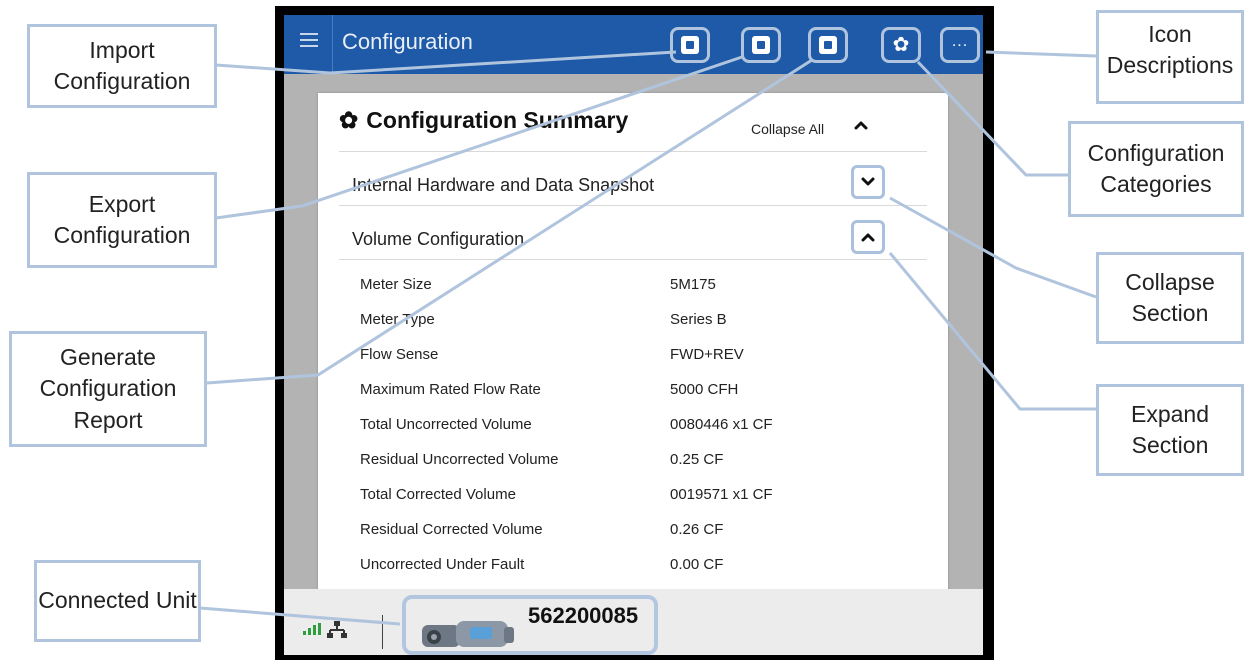 The width and height of the screenshot is (1254, 665). I want to click on row-value: FWD+REV, so click(707, 354).